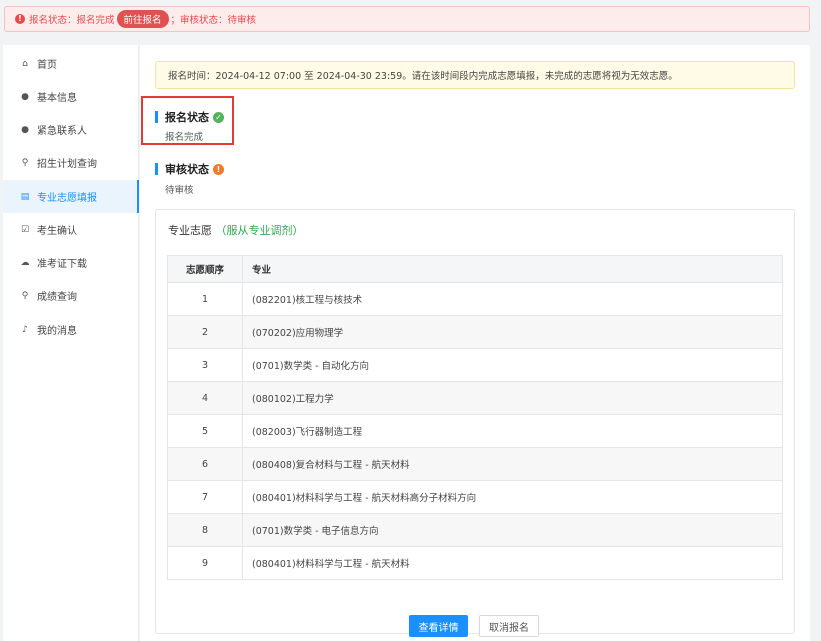  I want to click on major-cell: (0701)数学类 - 电子信息方向, so click(512, 530).